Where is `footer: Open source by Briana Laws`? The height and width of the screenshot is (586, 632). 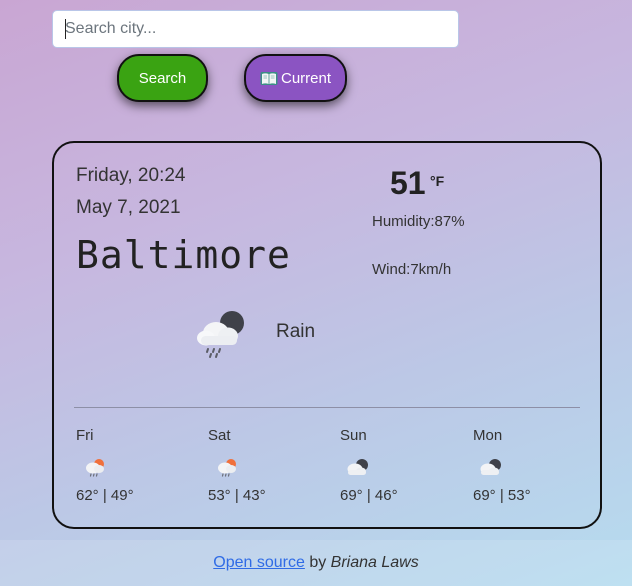 footer: Open source by Briana Laws is located at coordinates (316, 563).